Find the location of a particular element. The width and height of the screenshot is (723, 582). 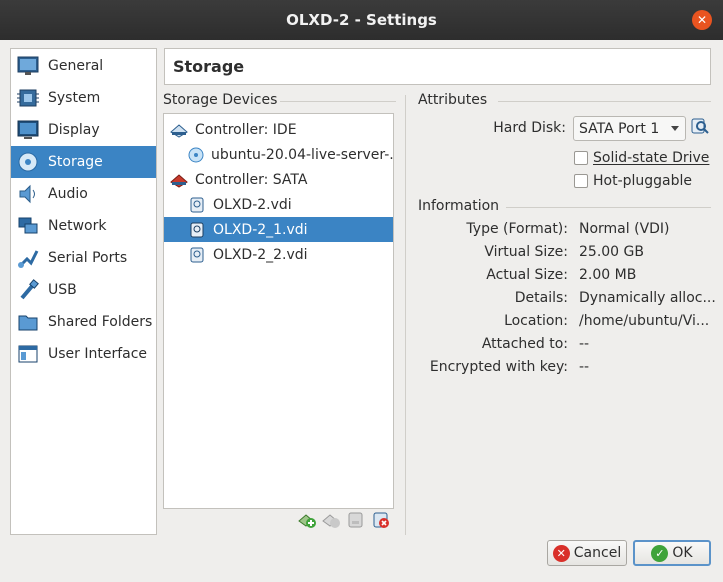

window-title: OLXD-2 - Settings is located at coordinates (361, 20).